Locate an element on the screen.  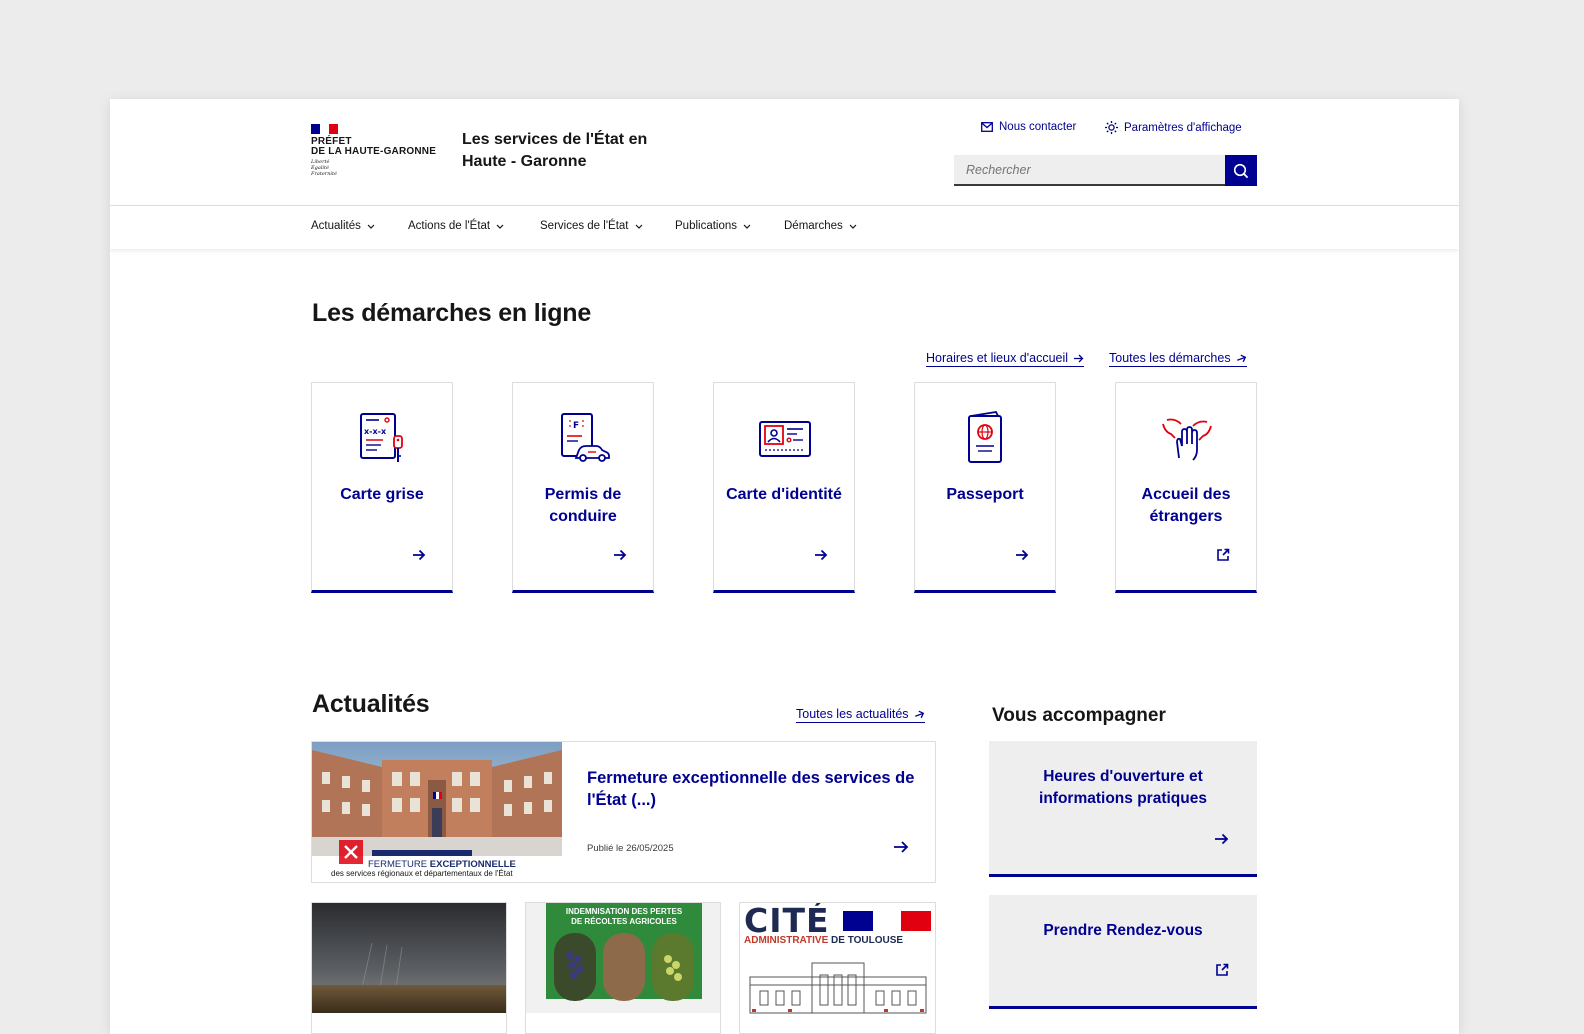
nav-item-label: Publications is located at coordinates (706, 226).